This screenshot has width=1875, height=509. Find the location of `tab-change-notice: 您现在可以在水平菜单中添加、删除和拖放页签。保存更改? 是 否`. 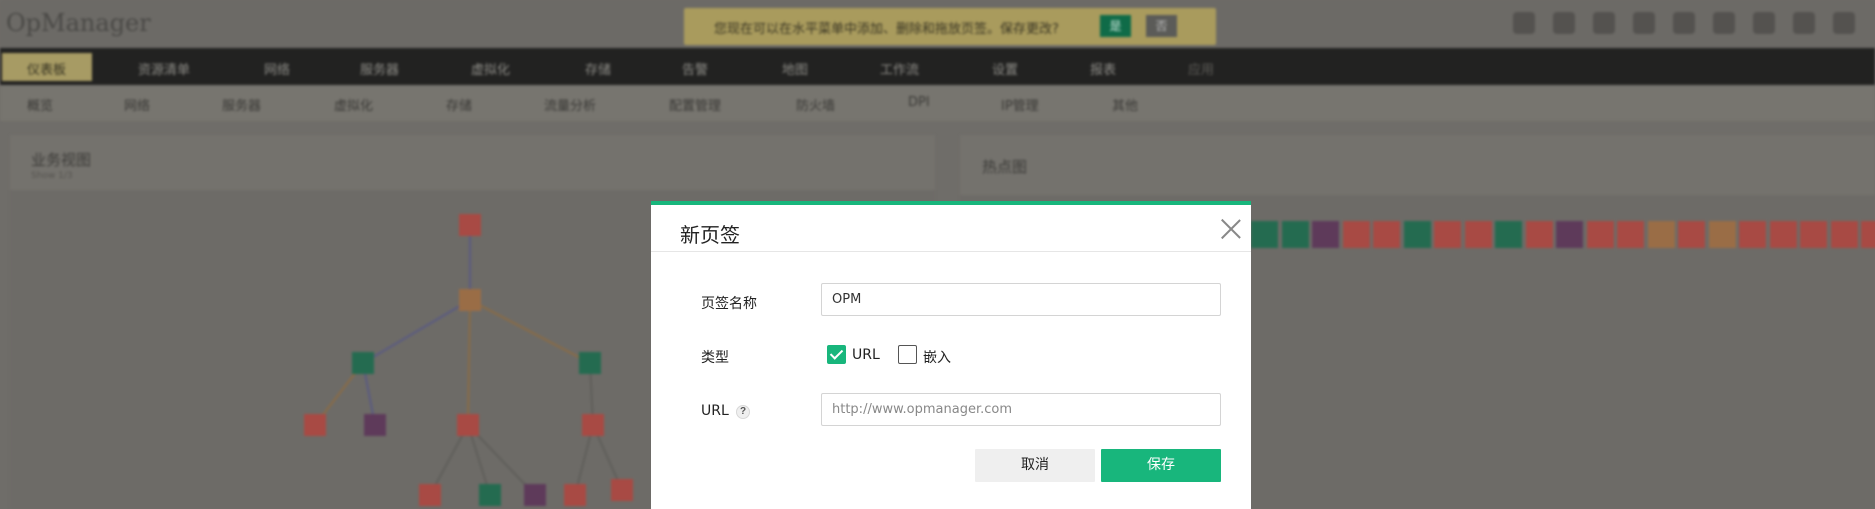

tab-change-notice: 您现在可以在水平菜单中添加、删除和拖放页签。保存更改? 是 否 is located at coordinates (950, 26).